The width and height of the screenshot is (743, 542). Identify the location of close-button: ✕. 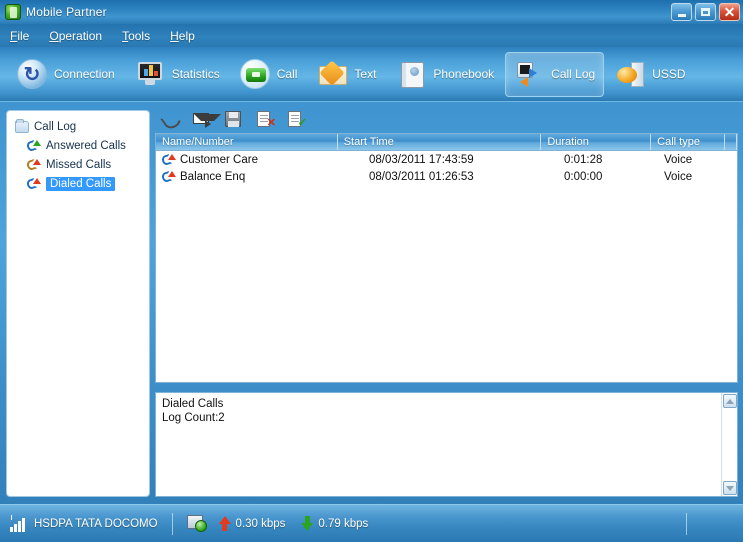
(729, 12).